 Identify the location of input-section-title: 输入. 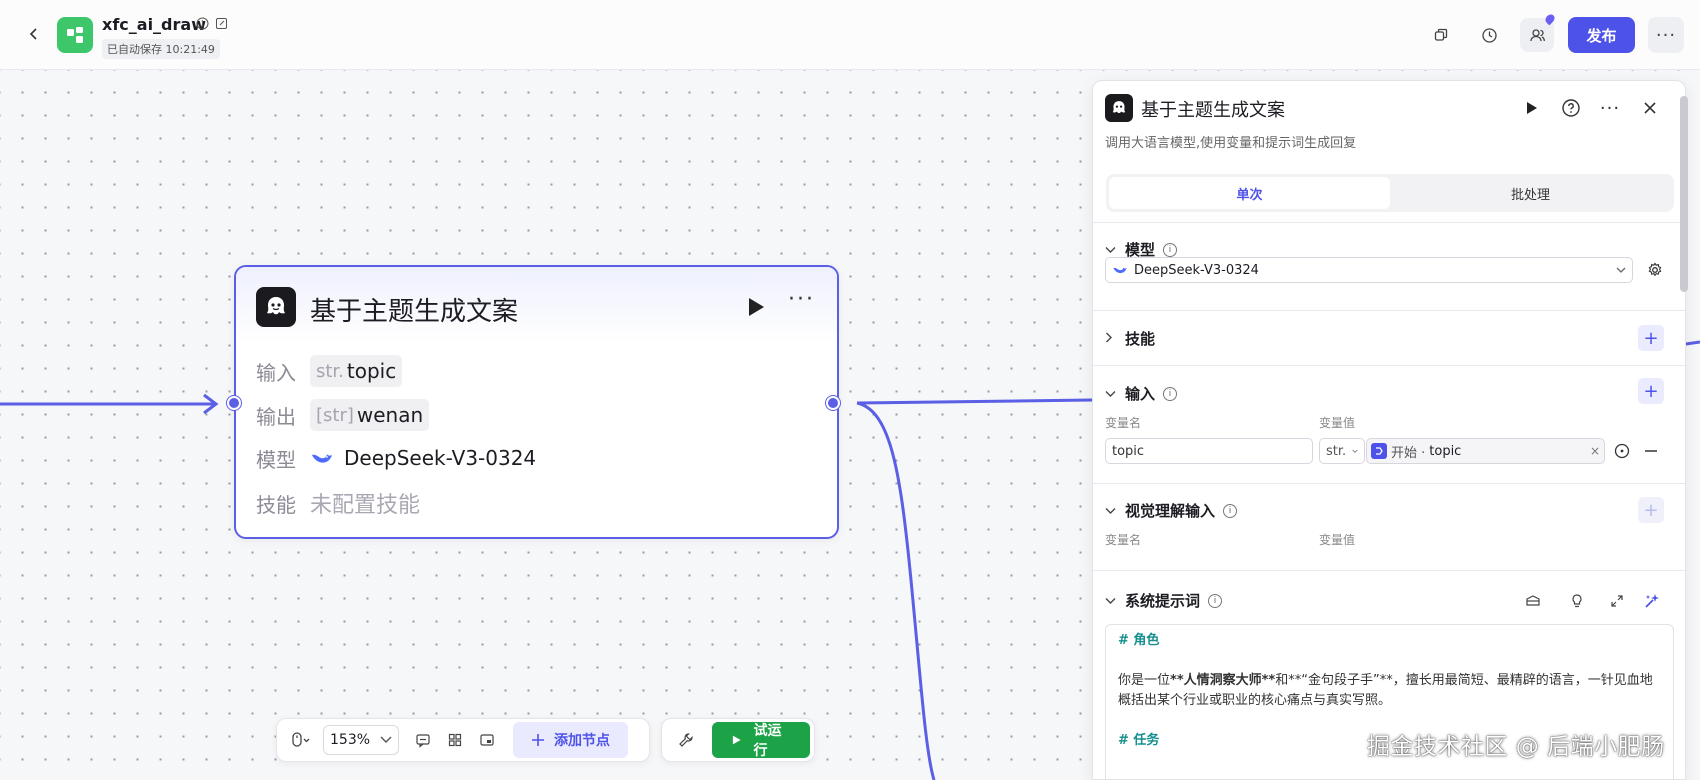
(1140, 394).